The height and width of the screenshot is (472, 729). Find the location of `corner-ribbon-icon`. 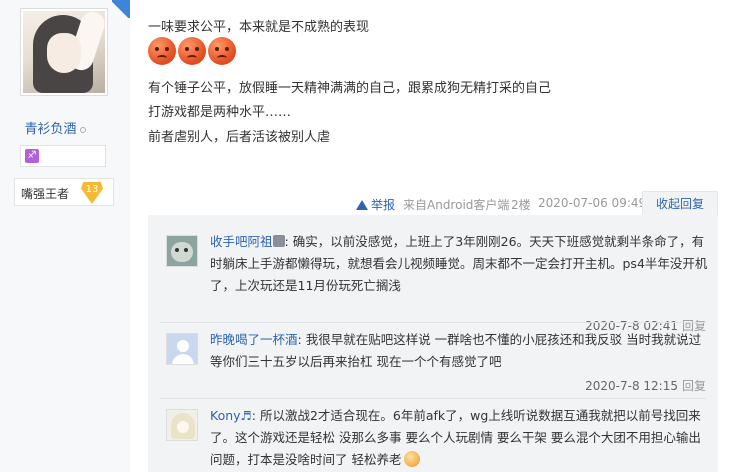

corner-ribbon-icon is located at coordinates (121, 9).